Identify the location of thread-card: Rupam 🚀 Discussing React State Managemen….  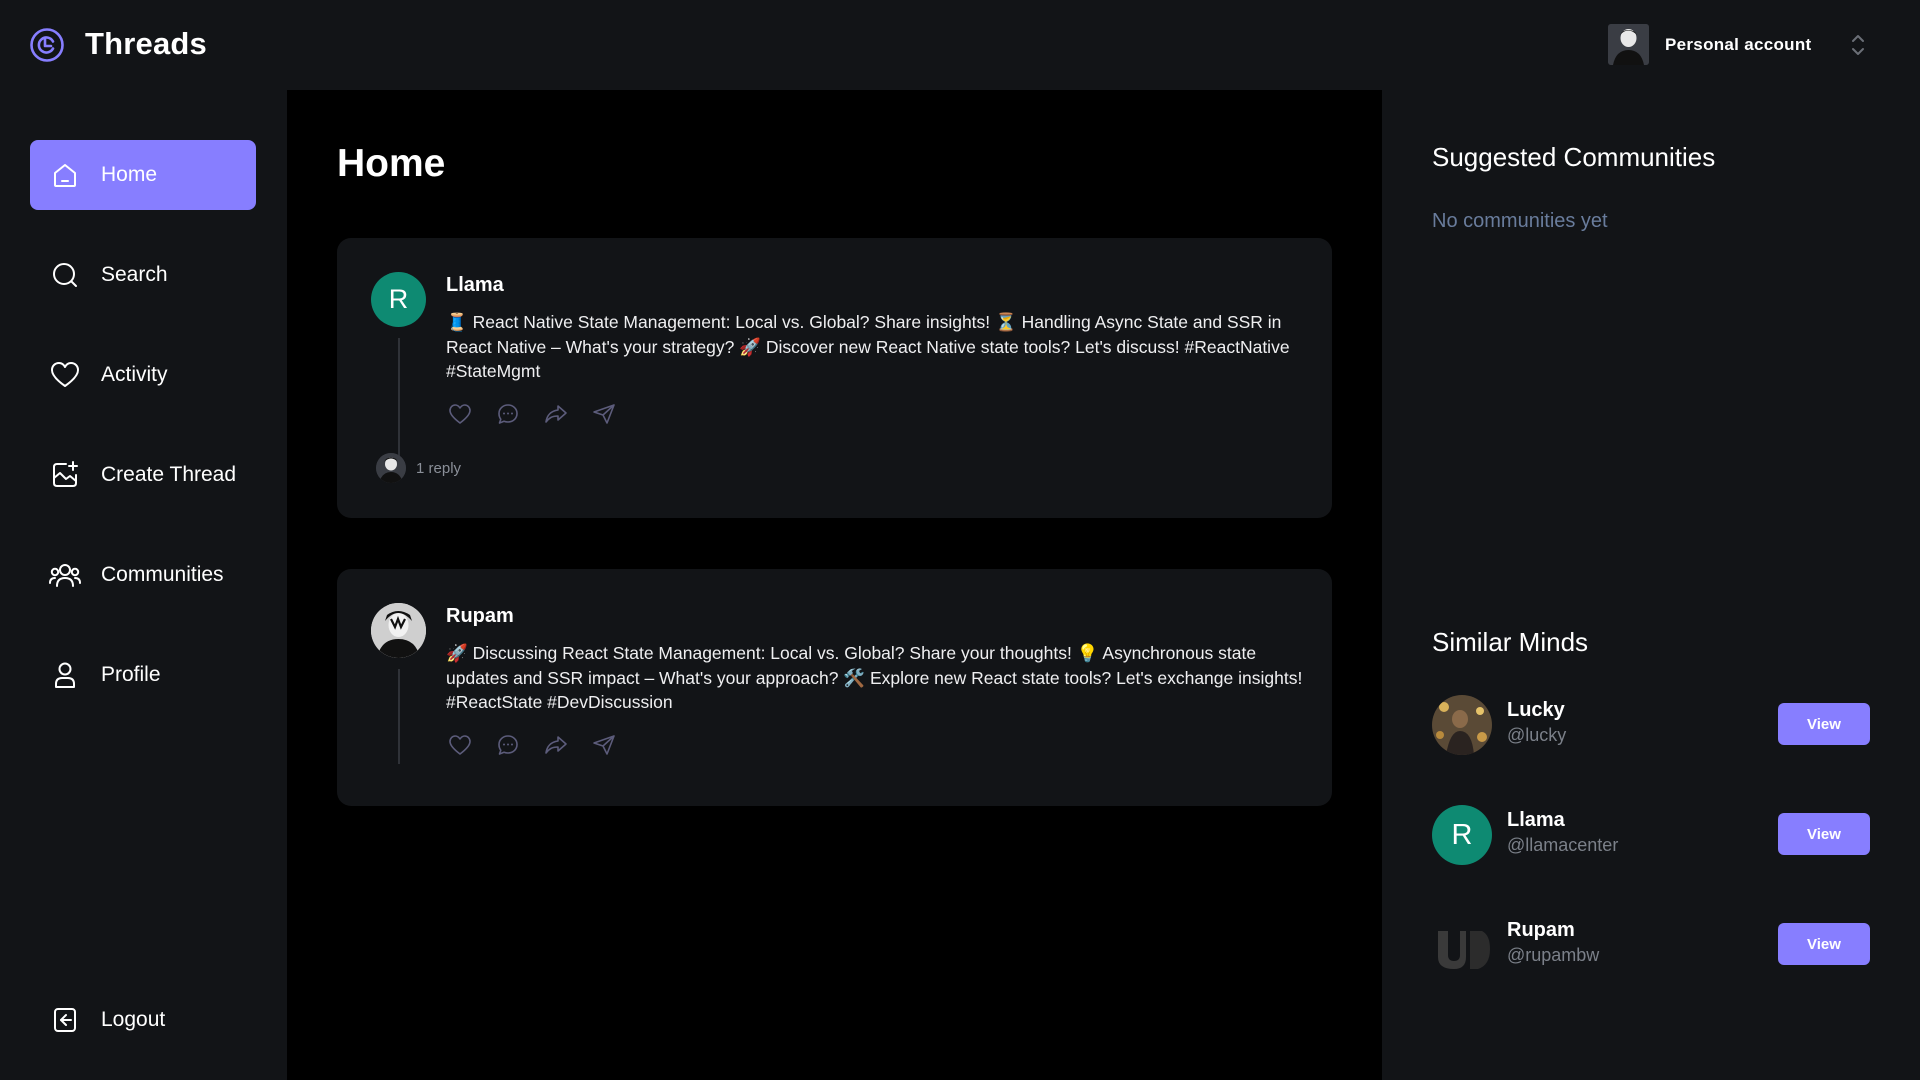
(834, 687).